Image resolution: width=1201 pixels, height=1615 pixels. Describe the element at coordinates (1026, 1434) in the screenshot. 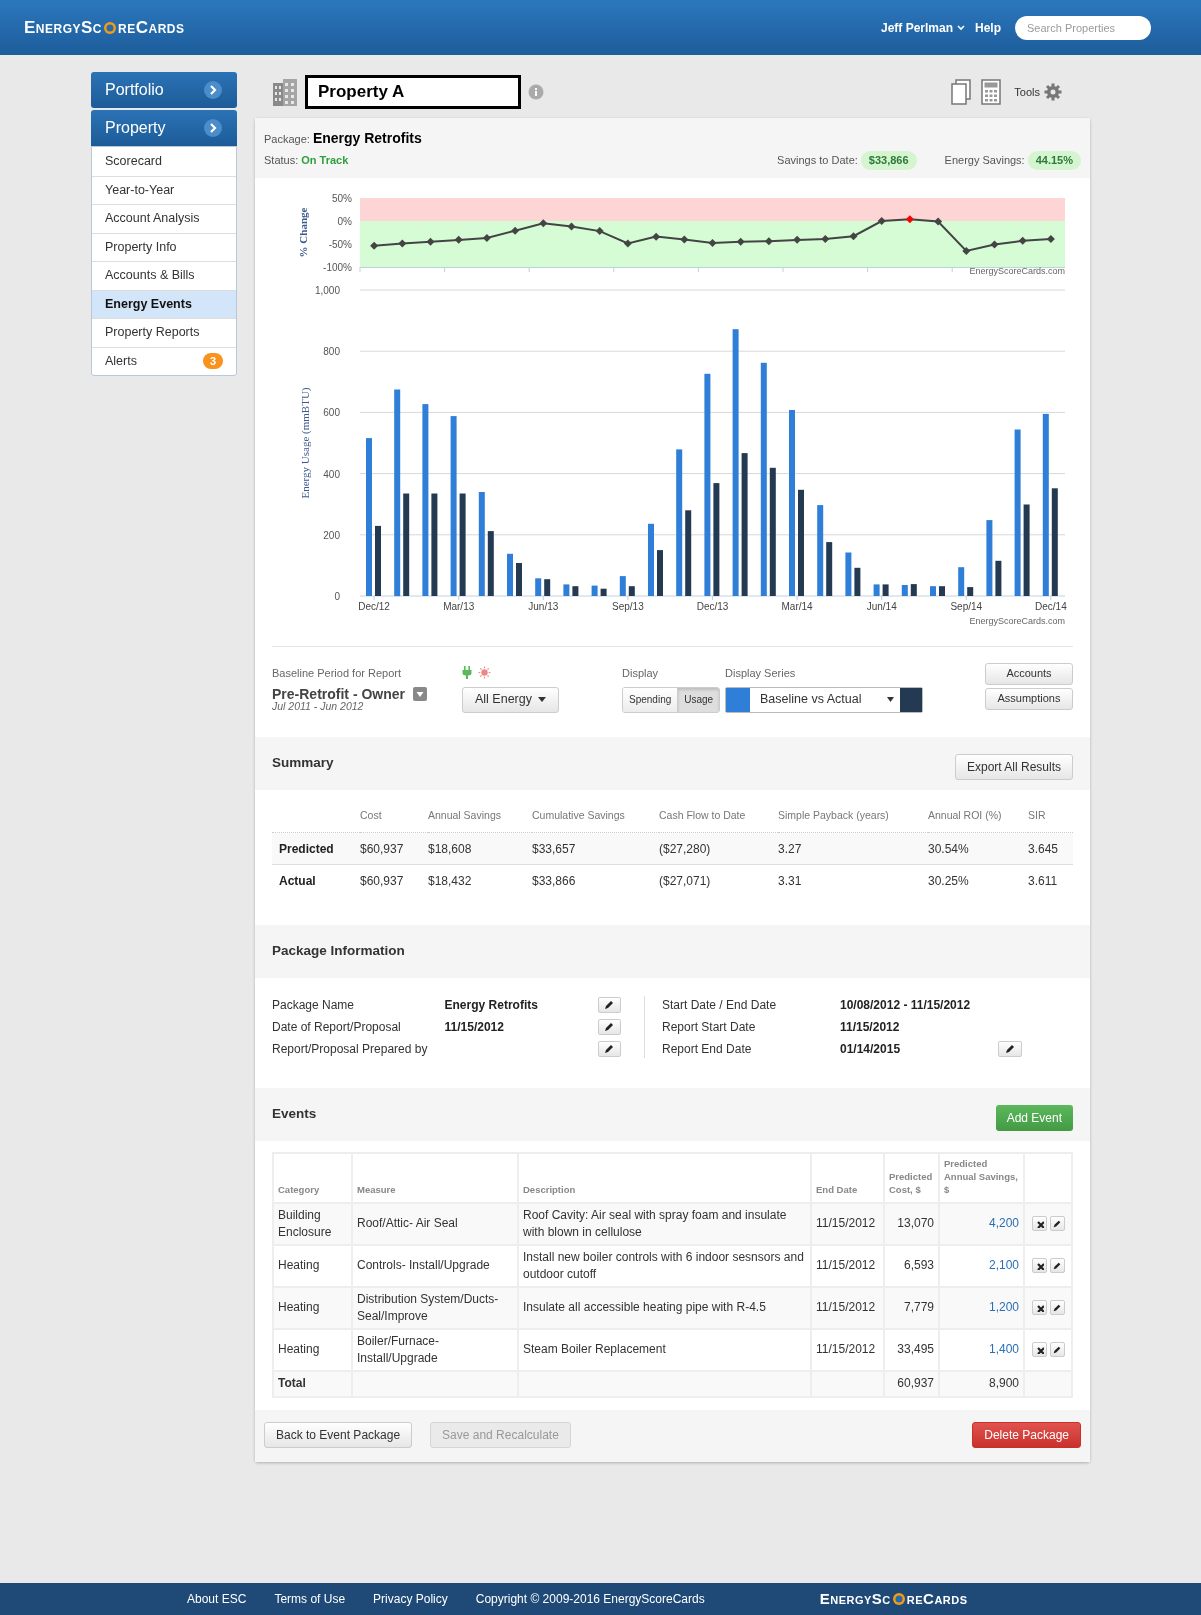

I see `action-button: Delete Package` at that location.